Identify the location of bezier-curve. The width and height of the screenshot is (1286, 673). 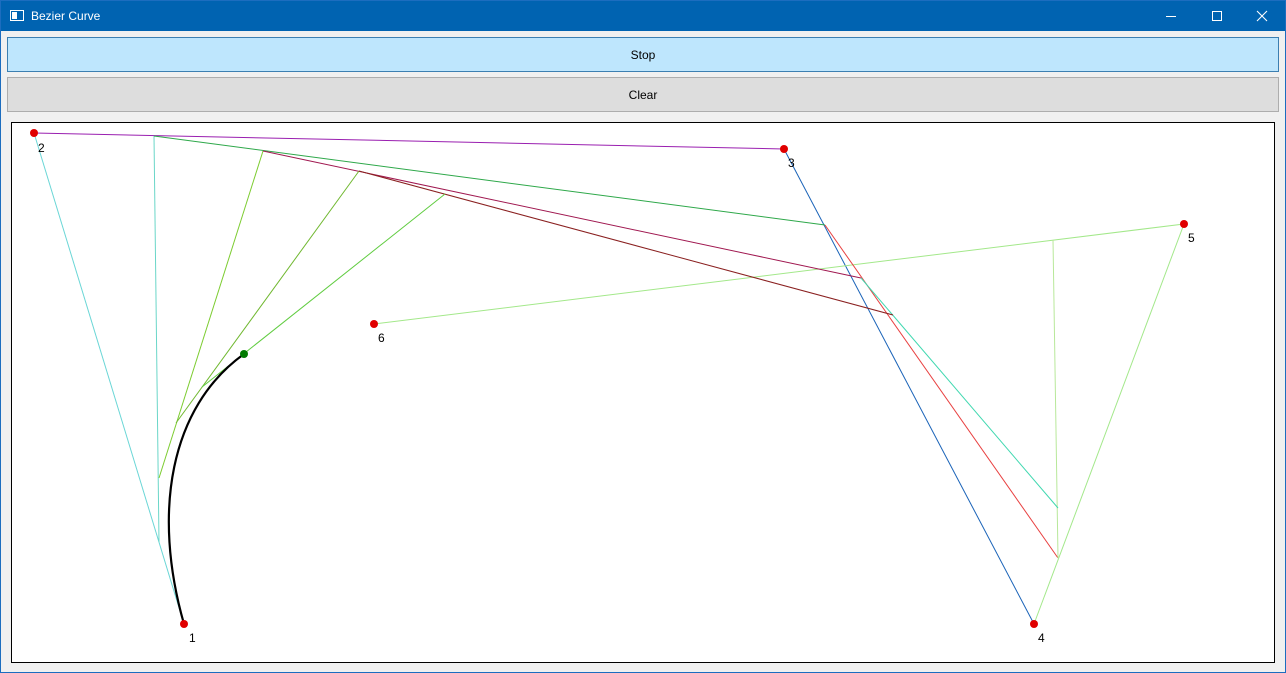
(206, 489).